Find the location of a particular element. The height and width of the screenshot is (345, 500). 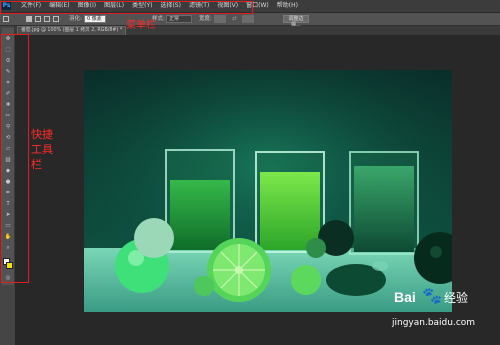

menu-view: 视图(V) is located at coordinates (227, 6).